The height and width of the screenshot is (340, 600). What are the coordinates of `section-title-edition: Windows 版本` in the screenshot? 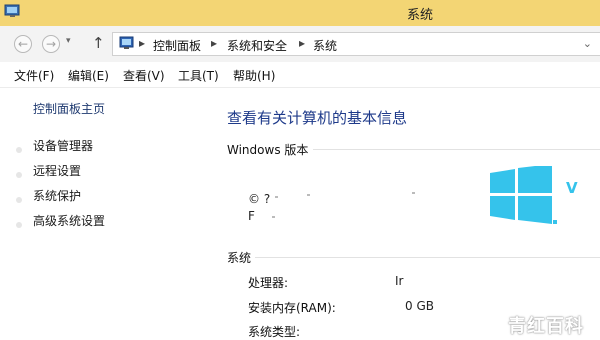 It's located at (268, 150).